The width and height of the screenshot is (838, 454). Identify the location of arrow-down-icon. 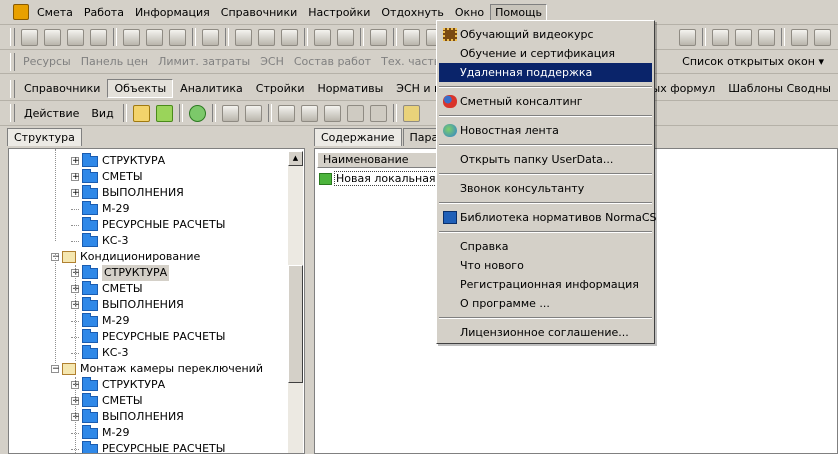
(378, 113).